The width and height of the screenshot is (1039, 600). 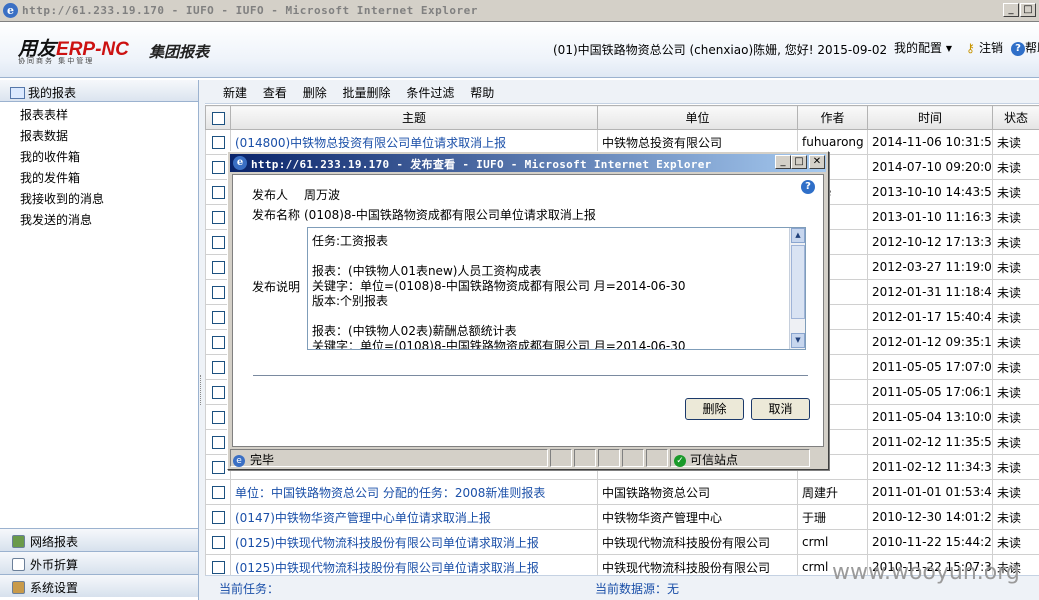 I want to click on dialog-cancel-button: 取消, so click(x=780, y=409).